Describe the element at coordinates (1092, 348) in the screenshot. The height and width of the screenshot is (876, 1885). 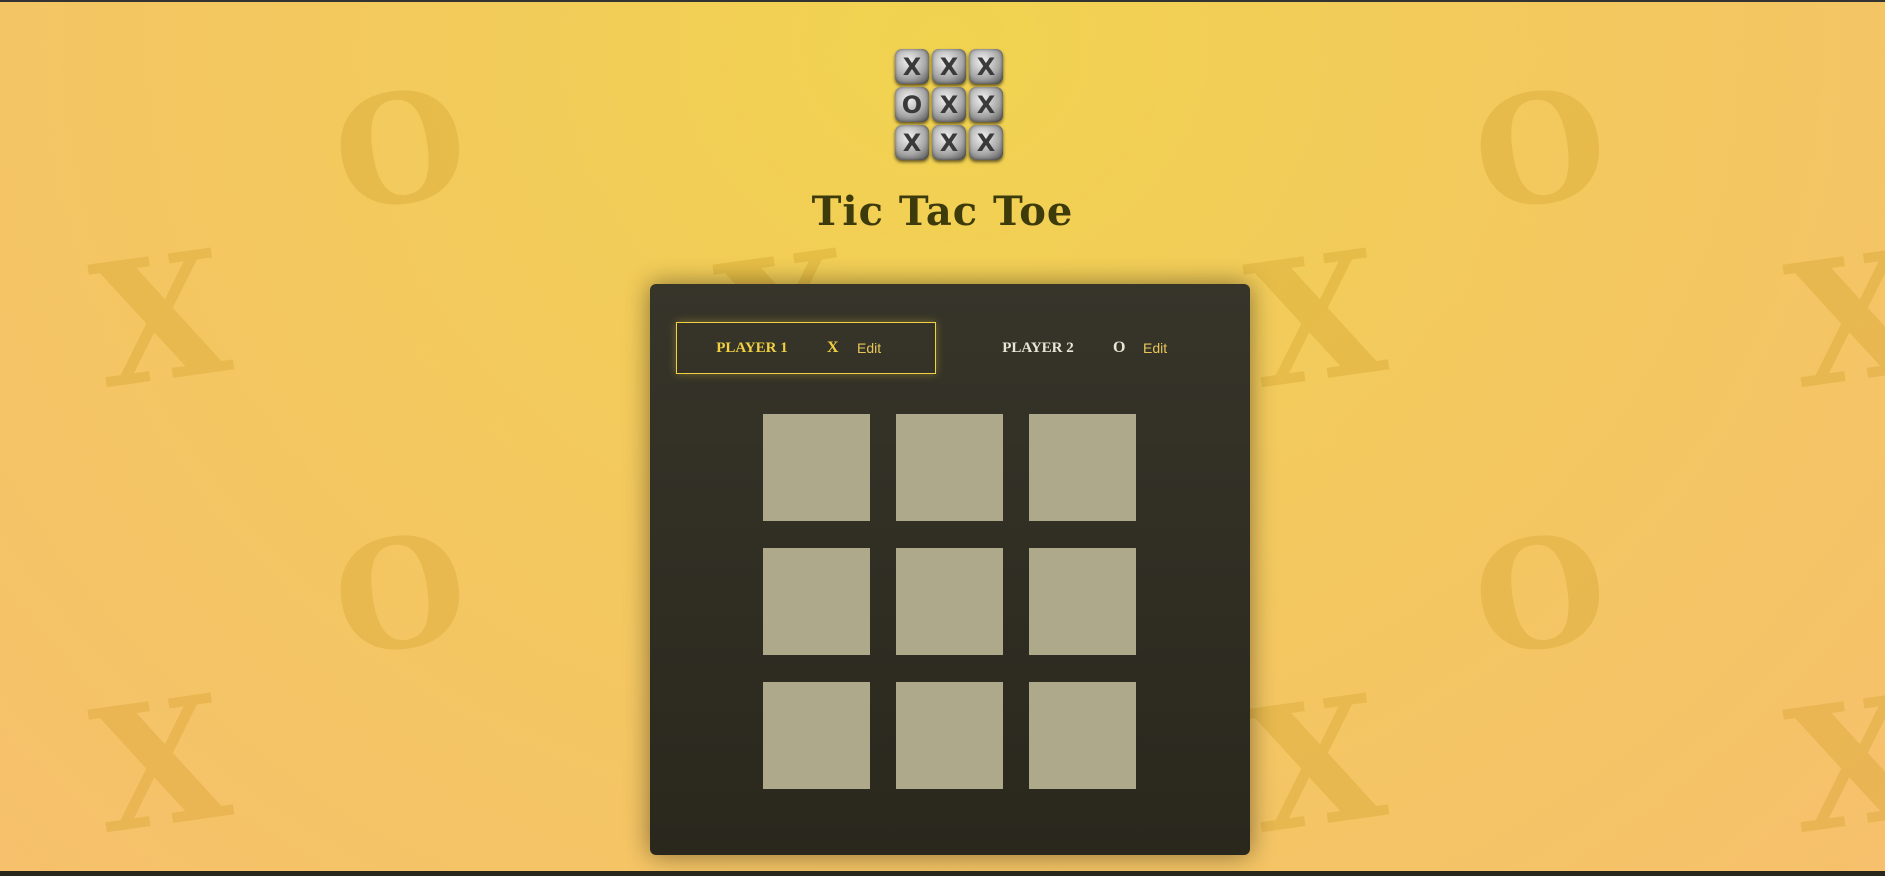
I see `player-2-card: PLAYER 2 O Edit` at that location.